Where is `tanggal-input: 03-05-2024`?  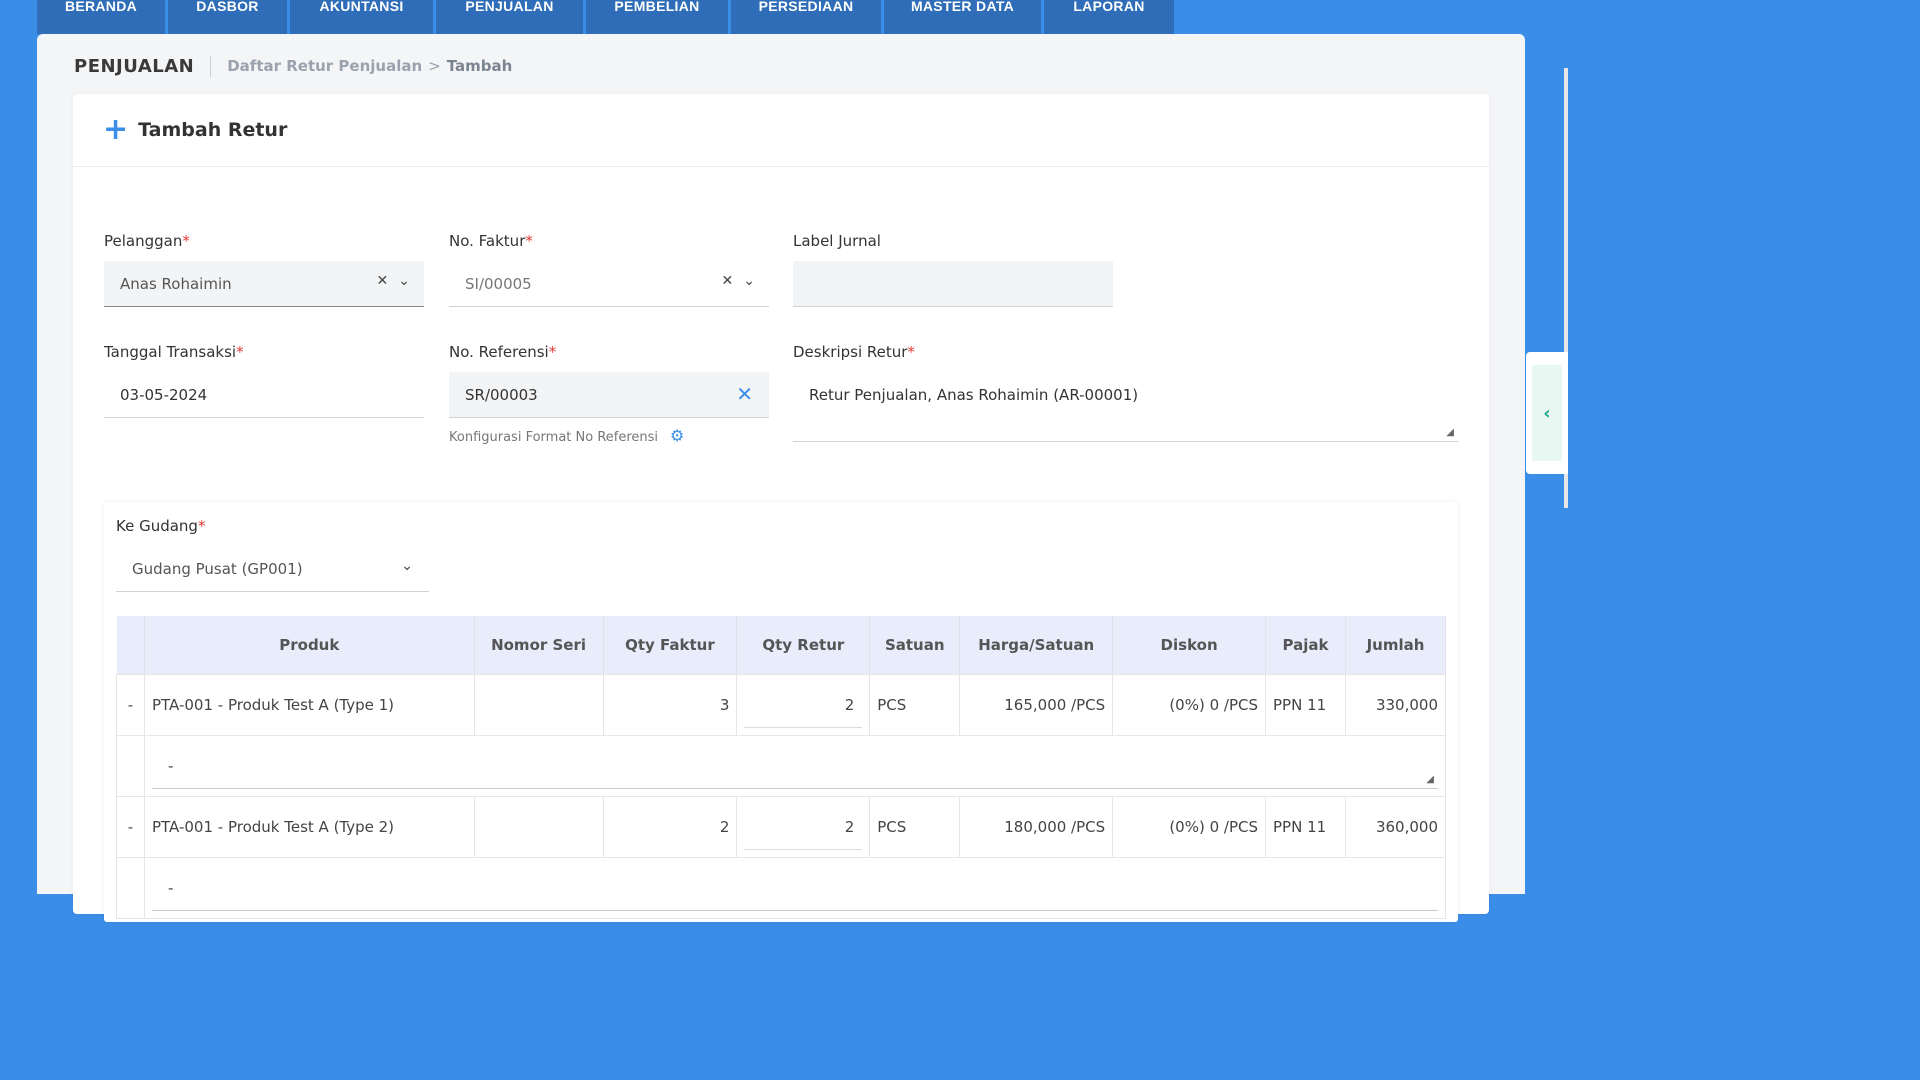
tanggal-input: 03-05-2024 is located at coordinates (264, 395).